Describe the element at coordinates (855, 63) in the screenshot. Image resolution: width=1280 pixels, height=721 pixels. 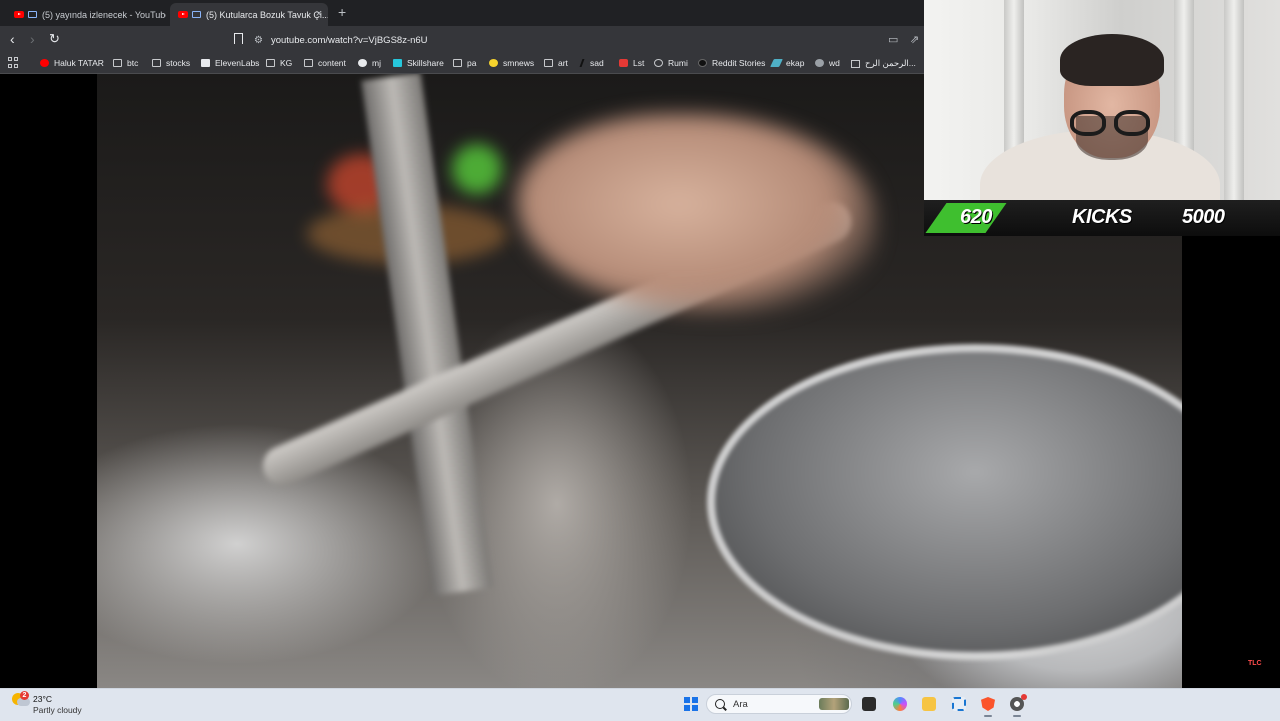
I see `page-icon` at that location.